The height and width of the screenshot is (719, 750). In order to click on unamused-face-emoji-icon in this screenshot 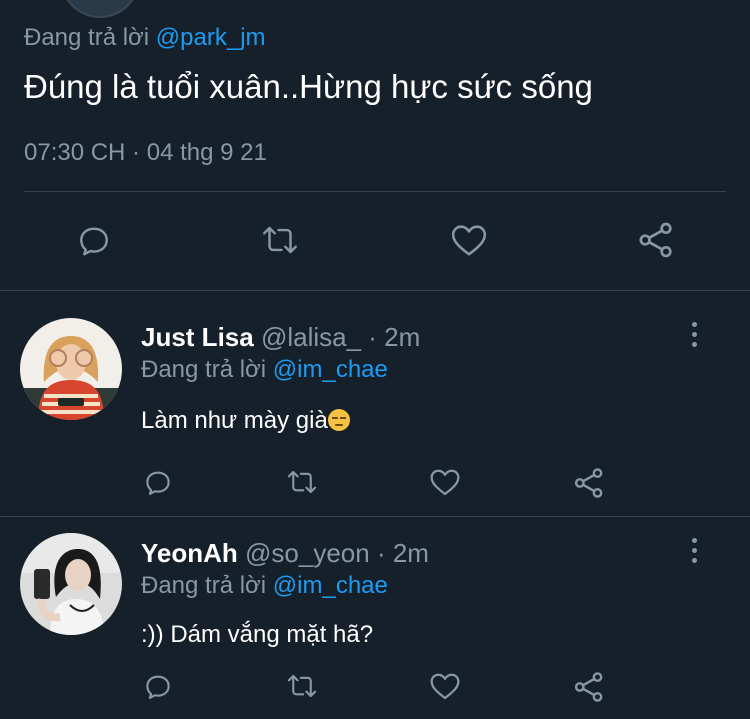, I will do `click(338, 420)`.